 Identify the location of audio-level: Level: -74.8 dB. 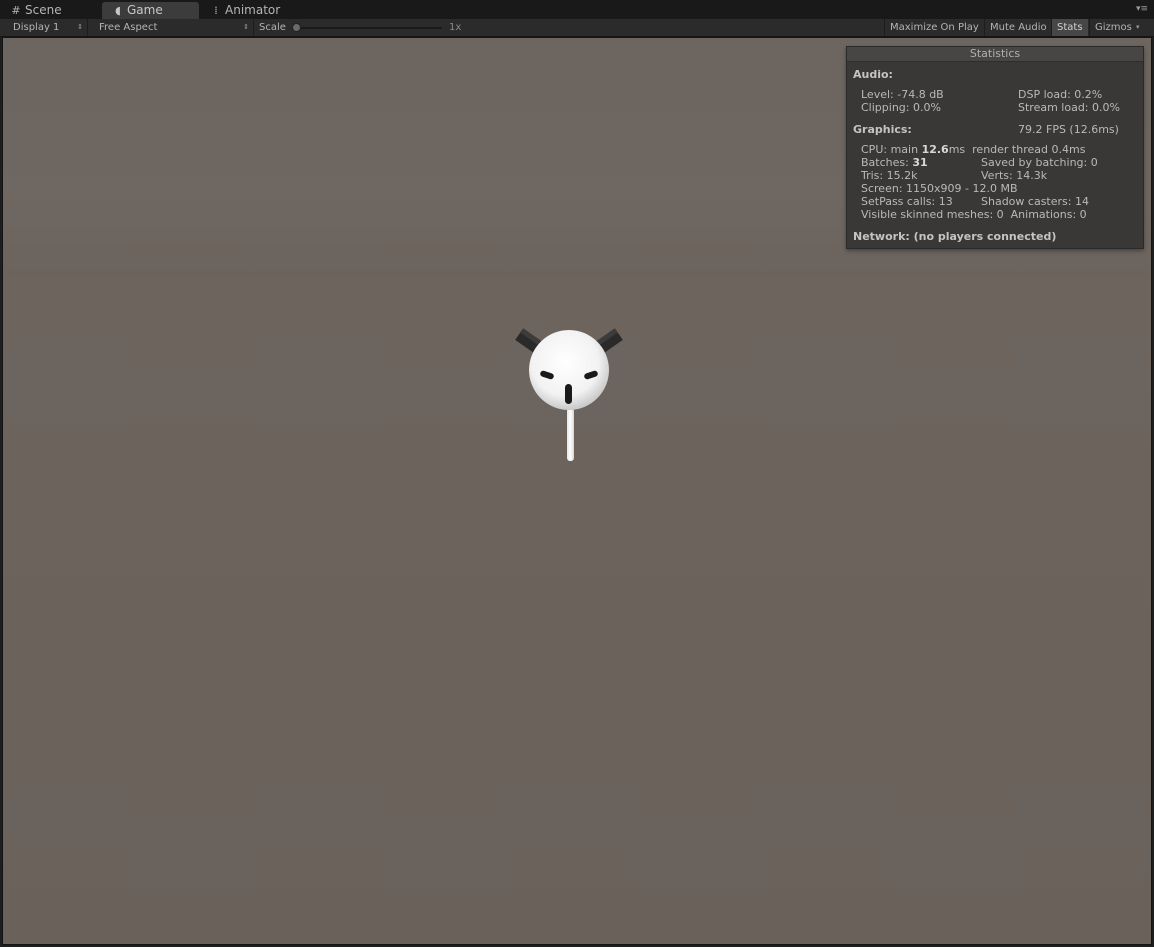
(902, 94).